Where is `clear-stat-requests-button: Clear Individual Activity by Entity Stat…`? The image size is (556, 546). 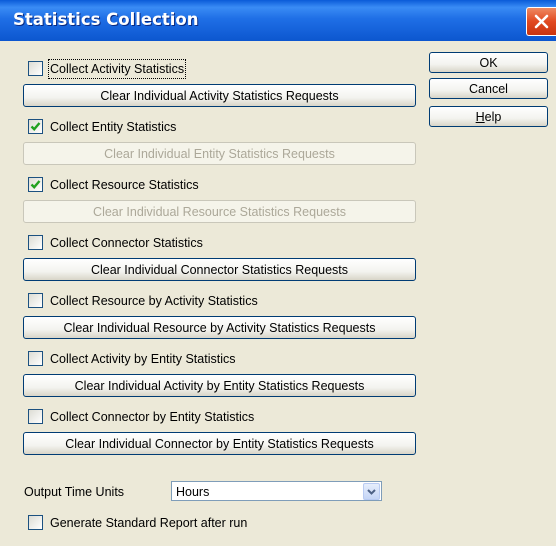 clear-stat-requests-button: Clear Individual Activity by Entity Stat… is located at coordinates (219, 385).